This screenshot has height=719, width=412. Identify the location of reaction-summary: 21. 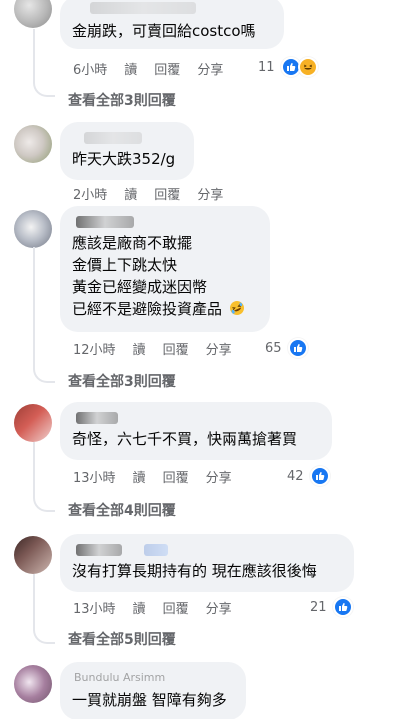
(331, 607).